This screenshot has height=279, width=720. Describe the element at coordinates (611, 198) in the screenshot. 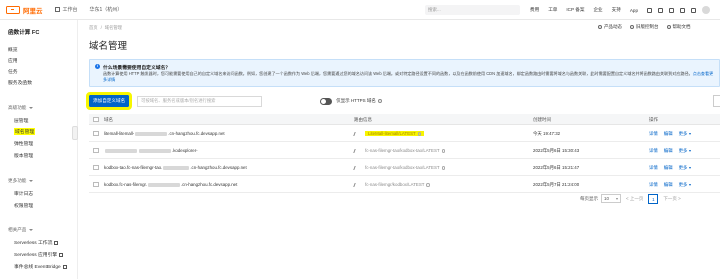

I see `page-size-select: 10` at that location.